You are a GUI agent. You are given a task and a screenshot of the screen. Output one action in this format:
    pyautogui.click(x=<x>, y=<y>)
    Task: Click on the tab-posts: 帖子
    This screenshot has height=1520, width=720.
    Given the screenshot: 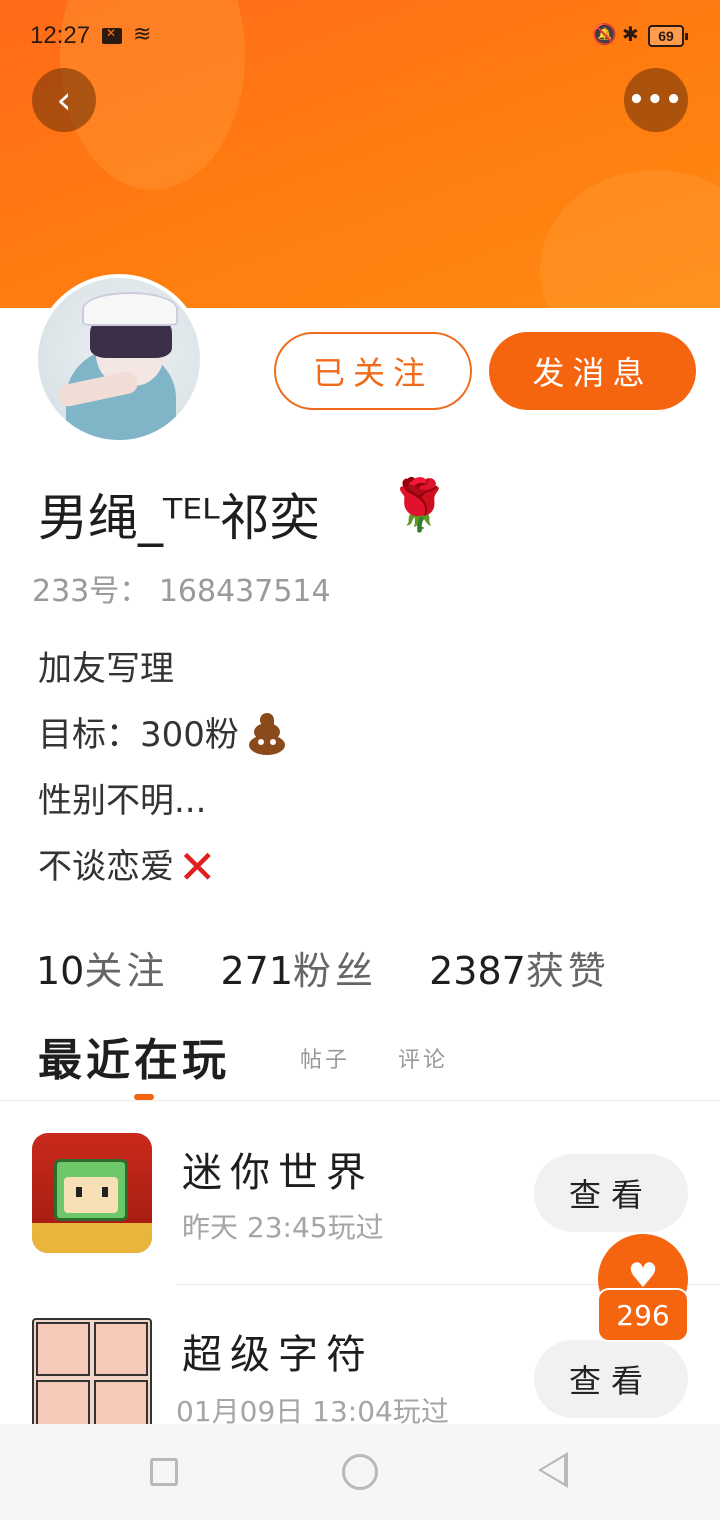 What is the action you would take?
    pyautogui.click(x=325, y=1058)
    